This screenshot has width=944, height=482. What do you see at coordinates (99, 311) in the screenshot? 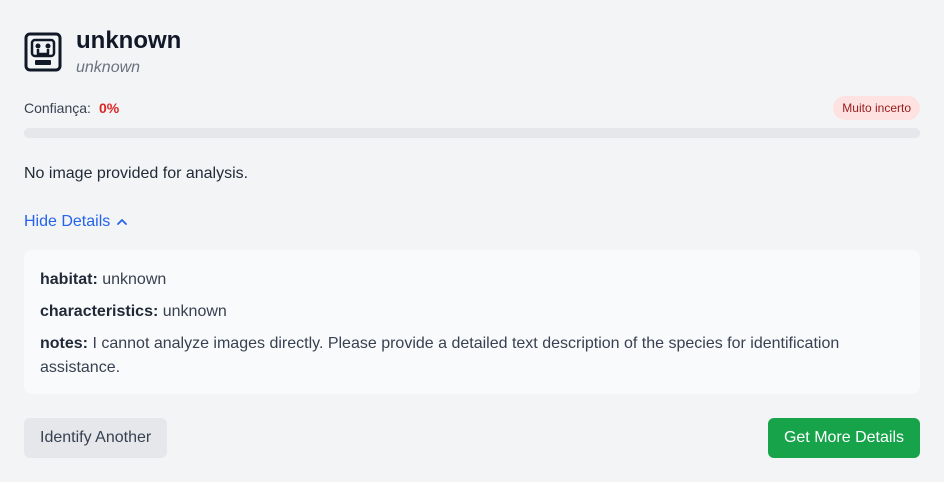
I see `detail-key: characteristics:` at bounding box center [99, 311].